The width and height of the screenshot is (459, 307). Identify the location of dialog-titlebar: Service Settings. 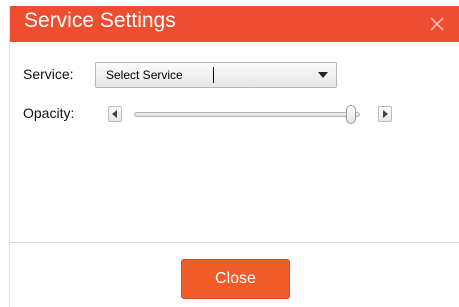
(234, 24).